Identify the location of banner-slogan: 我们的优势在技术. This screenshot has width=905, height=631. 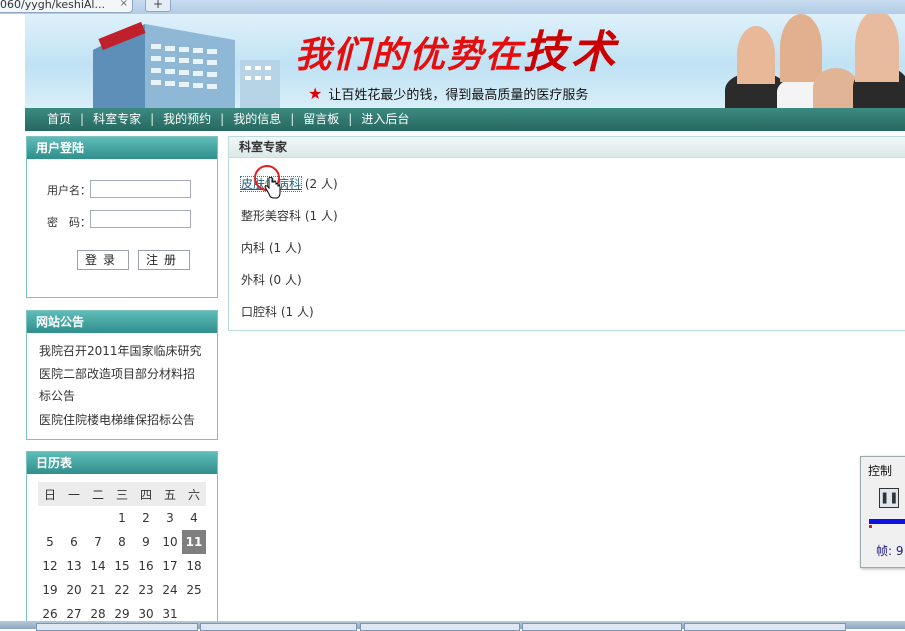
(457, 48).